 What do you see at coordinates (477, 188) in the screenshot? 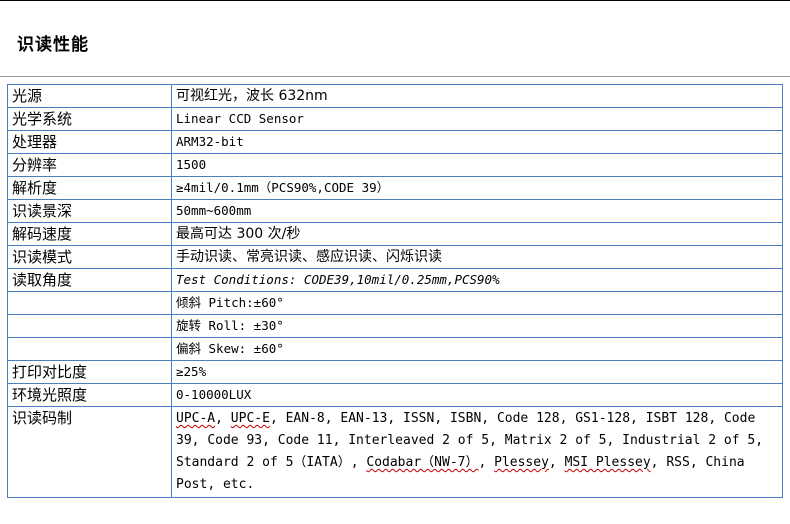
I see `row-value: ≥4mil/0.1mm（PCS90%,CODE 39）` at bounding box center [477, 188].